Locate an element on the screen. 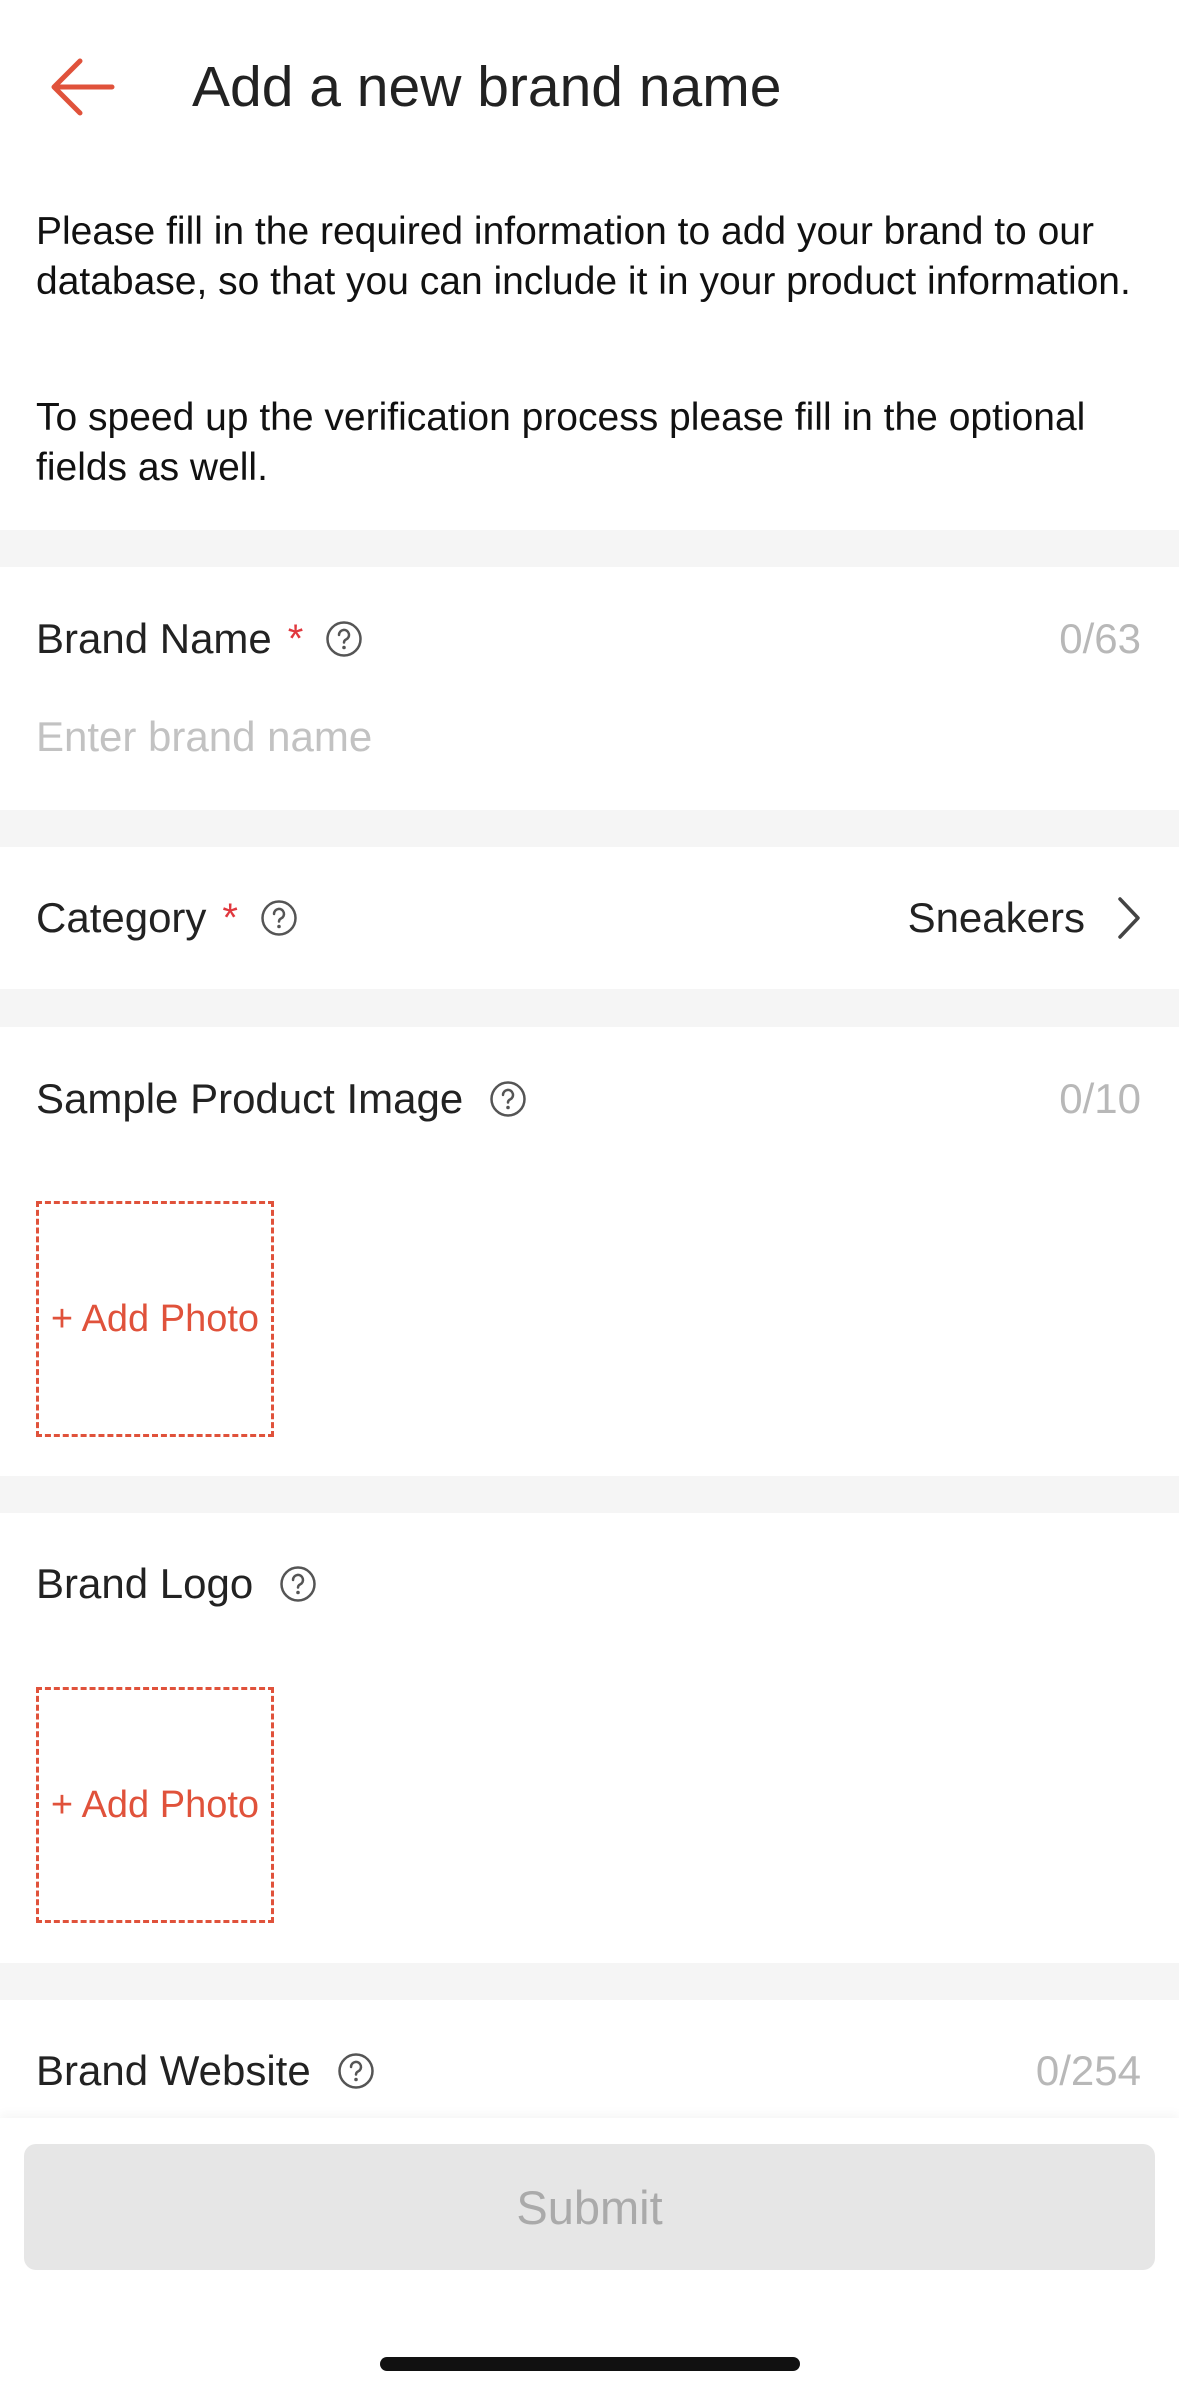 This screenshot has height=2396, width=1179. home-indicator is located at coordinates (590, 2364).